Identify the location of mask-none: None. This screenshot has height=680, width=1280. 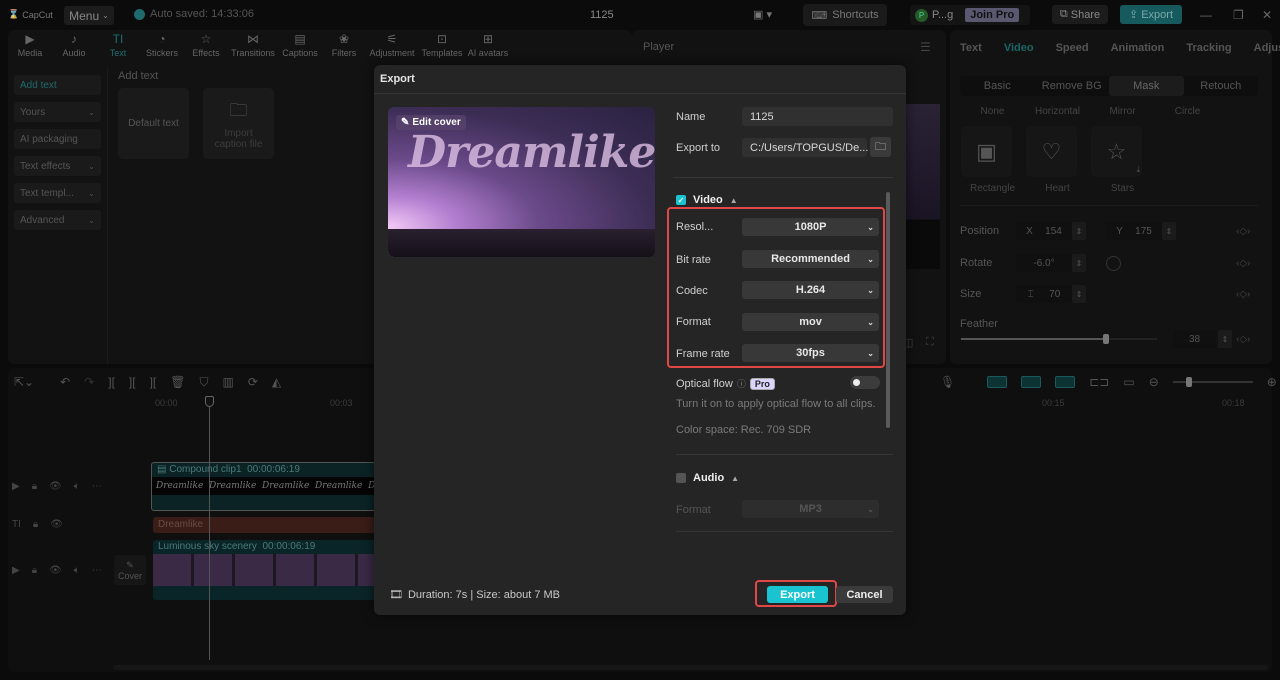
(992, 111).